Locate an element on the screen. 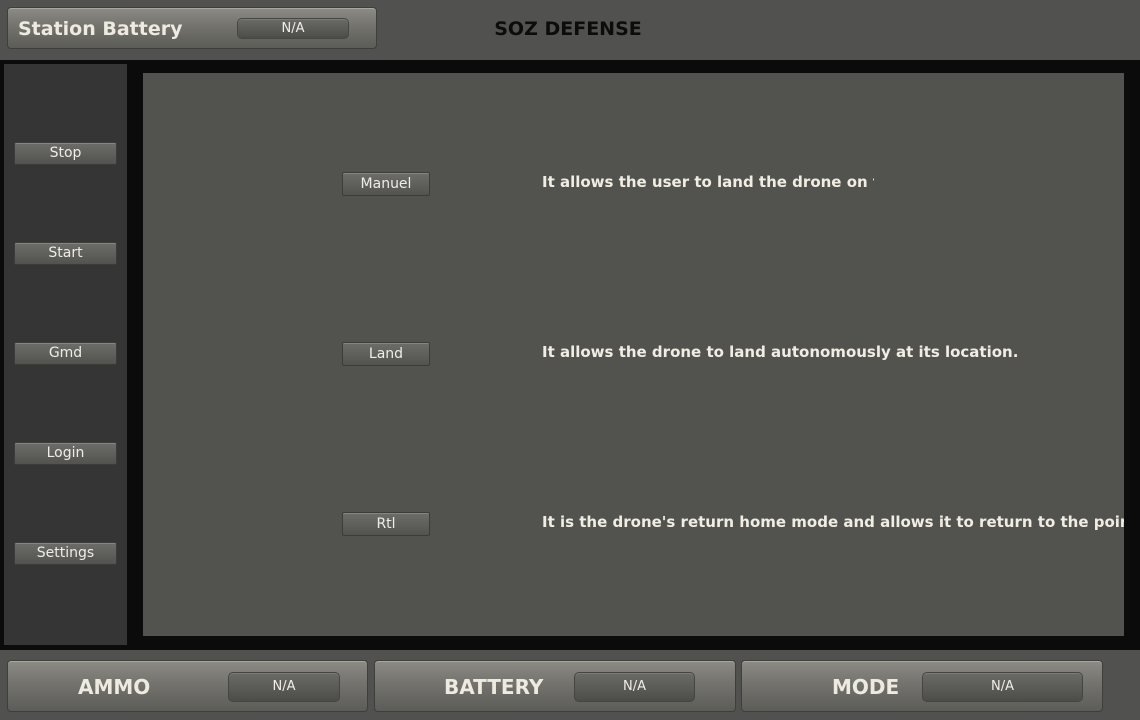  battery-value: N/A is located at coordinates (634, 687).